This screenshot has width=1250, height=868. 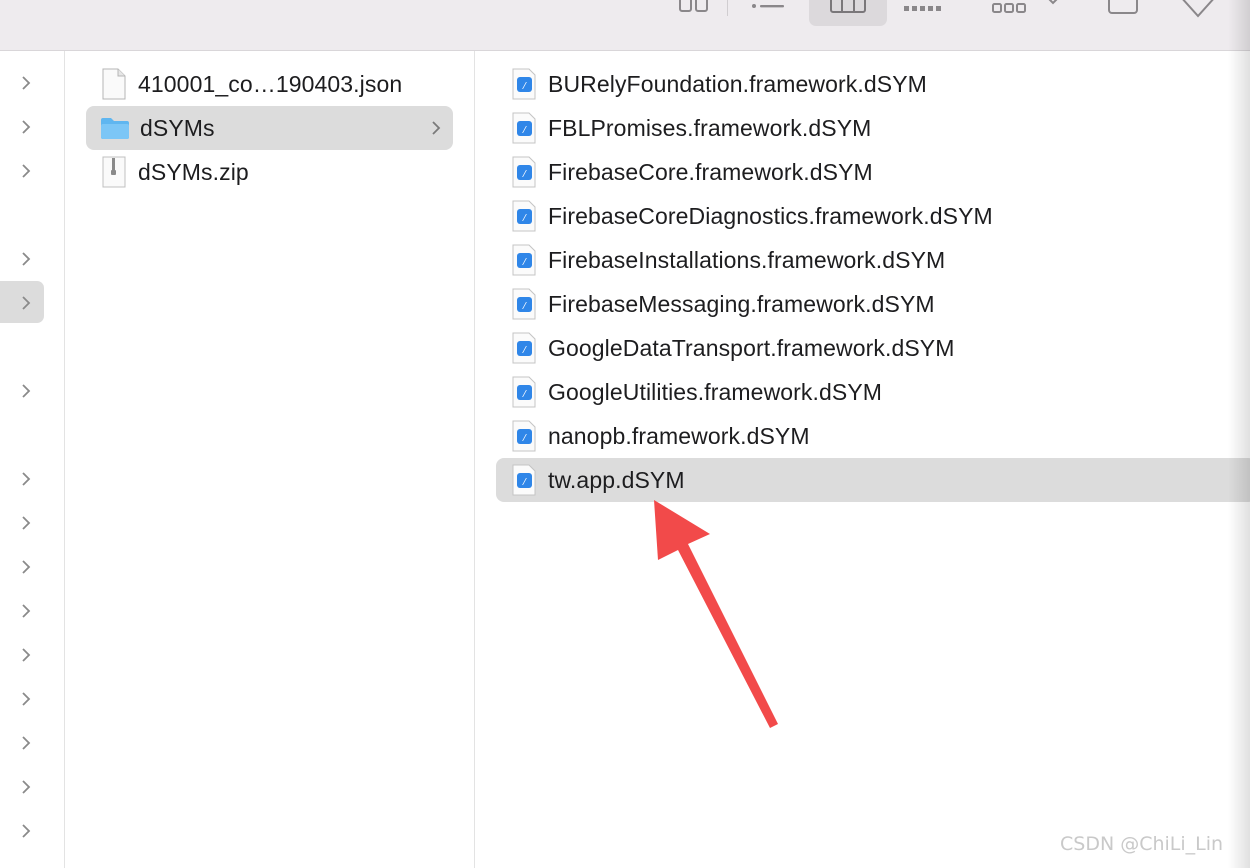 I want to click on share-icon, so click(x=1122, y=11).